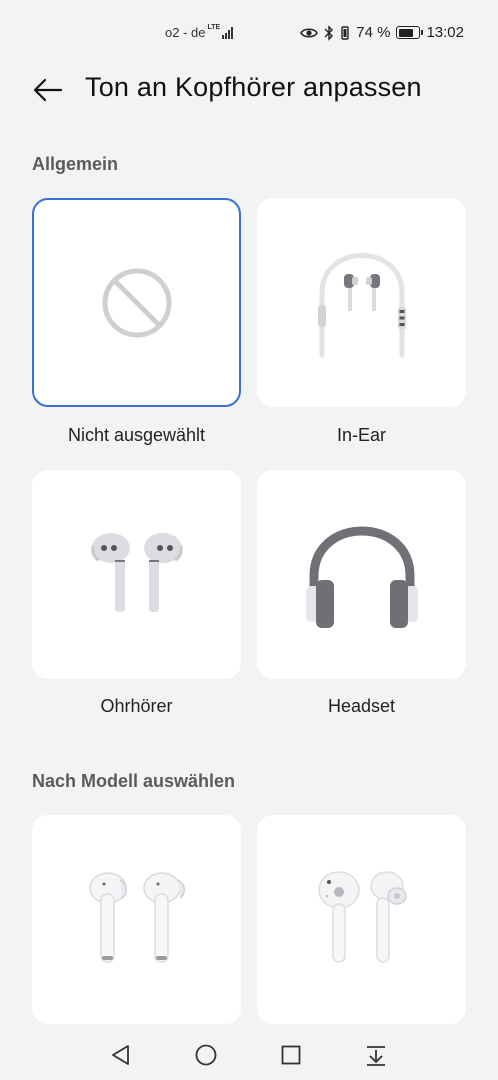 This screenshot has width=498, height=1080. What do you see at coordinates (214, 27) in the screenshot?
I see `network-type: LTE` at bounding box center [214, 27].